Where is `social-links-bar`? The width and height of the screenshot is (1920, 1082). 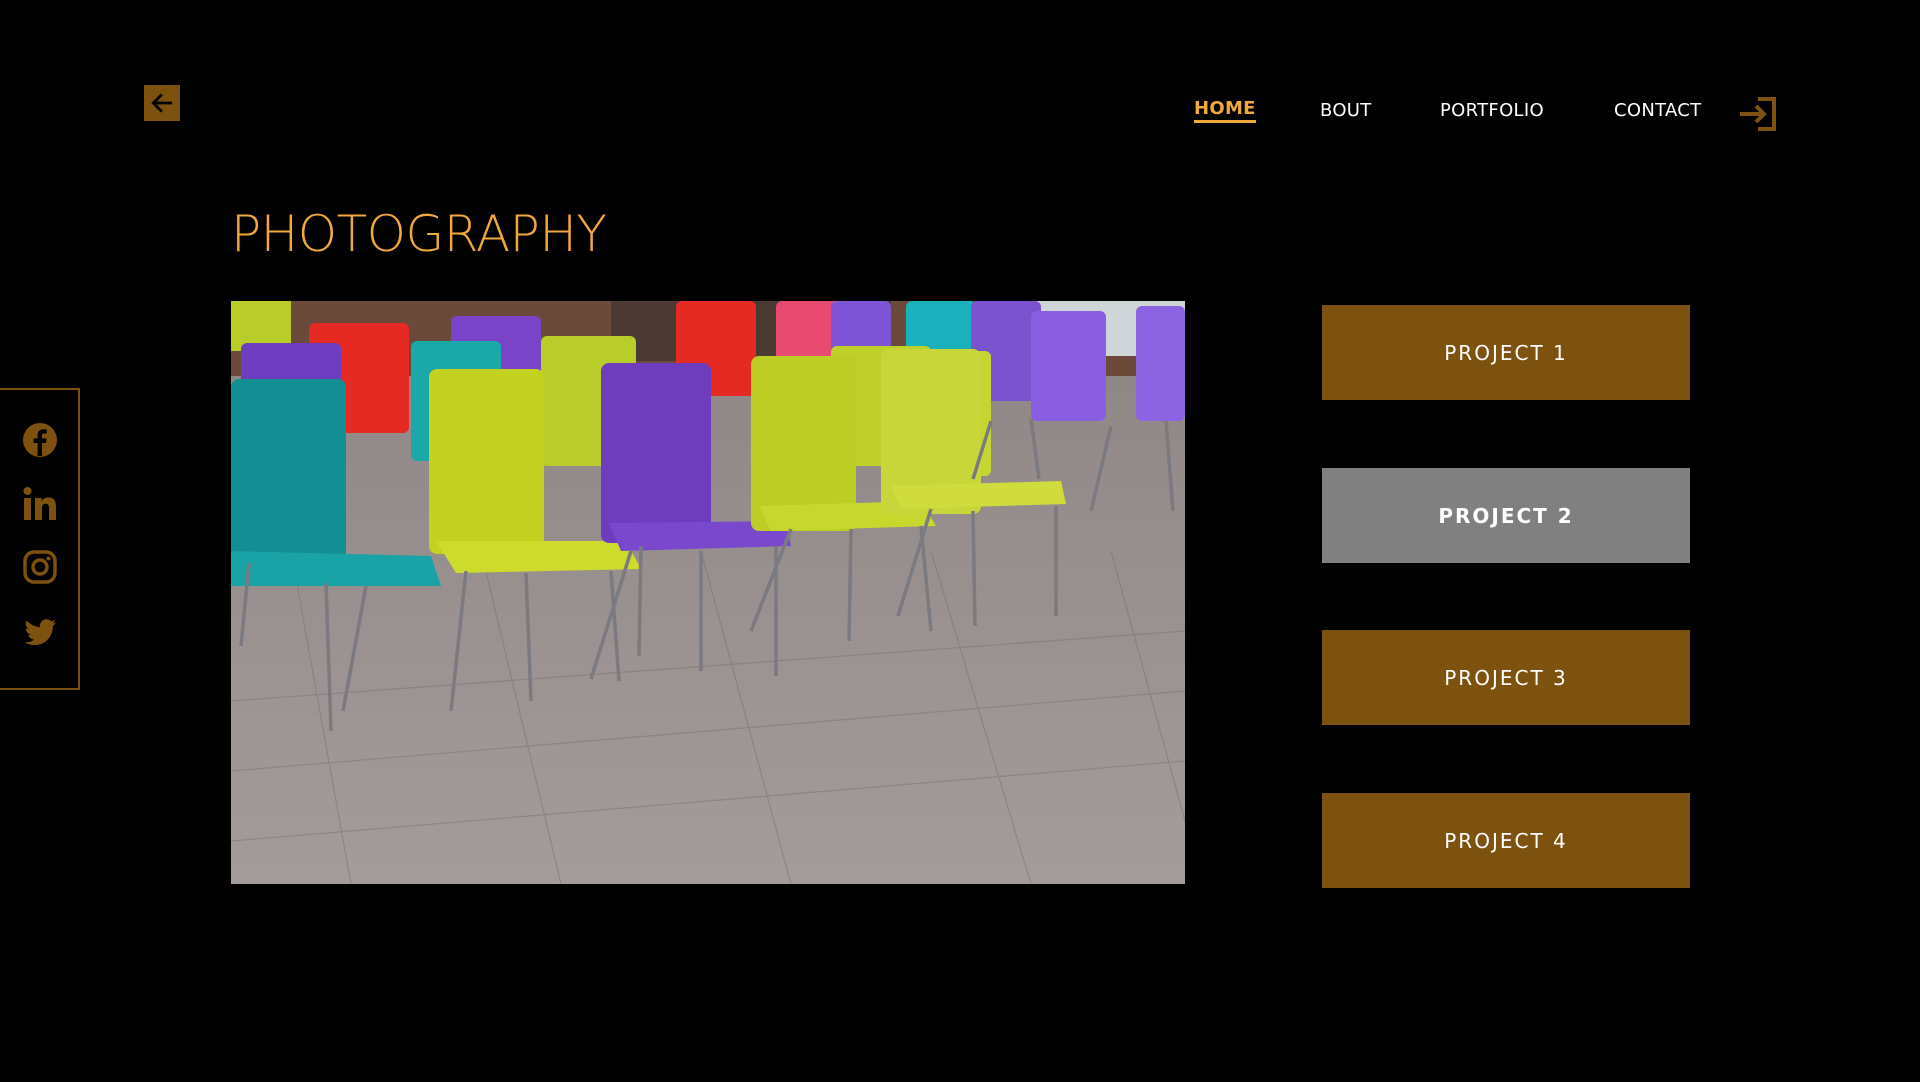 social-links-bar is located at coordinates (40, 539).